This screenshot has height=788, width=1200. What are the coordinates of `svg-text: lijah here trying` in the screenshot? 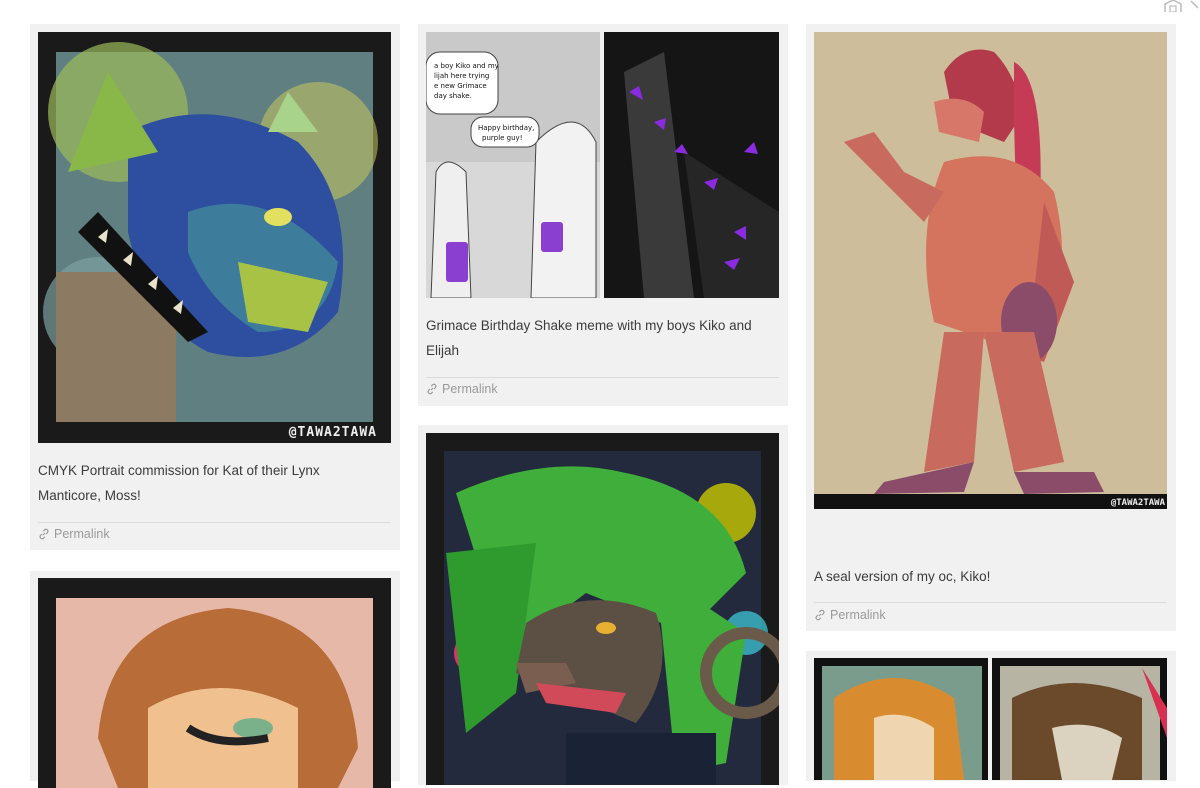 It's located at (461, 76).